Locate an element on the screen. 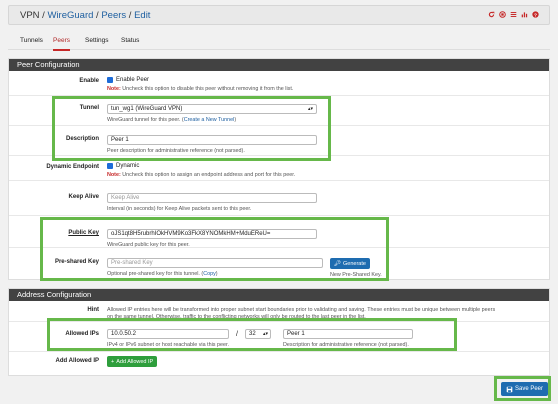 This screenshot has width=558, height=404. breadcrumb-edit: Edit is located at coordinates (142, 15).